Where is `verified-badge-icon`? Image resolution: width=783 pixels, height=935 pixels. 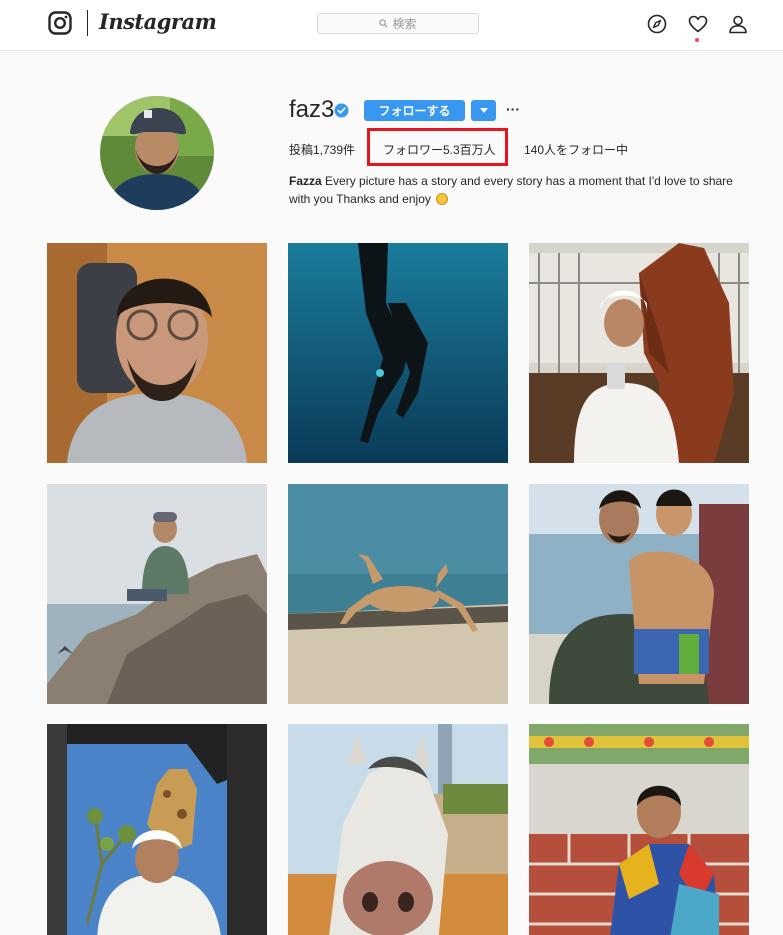 verified-badge-icon is located at coordinates (341, 110).